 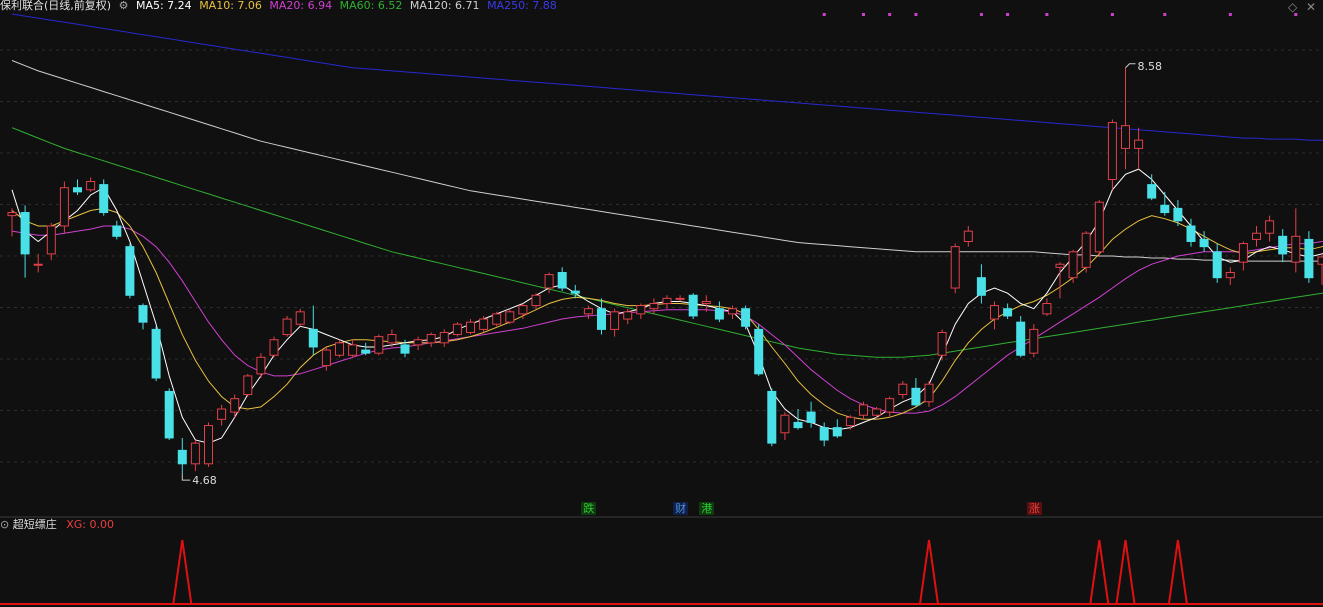 I want to click on chevron-down-icon: ⊙, so click(x=4, y=524).